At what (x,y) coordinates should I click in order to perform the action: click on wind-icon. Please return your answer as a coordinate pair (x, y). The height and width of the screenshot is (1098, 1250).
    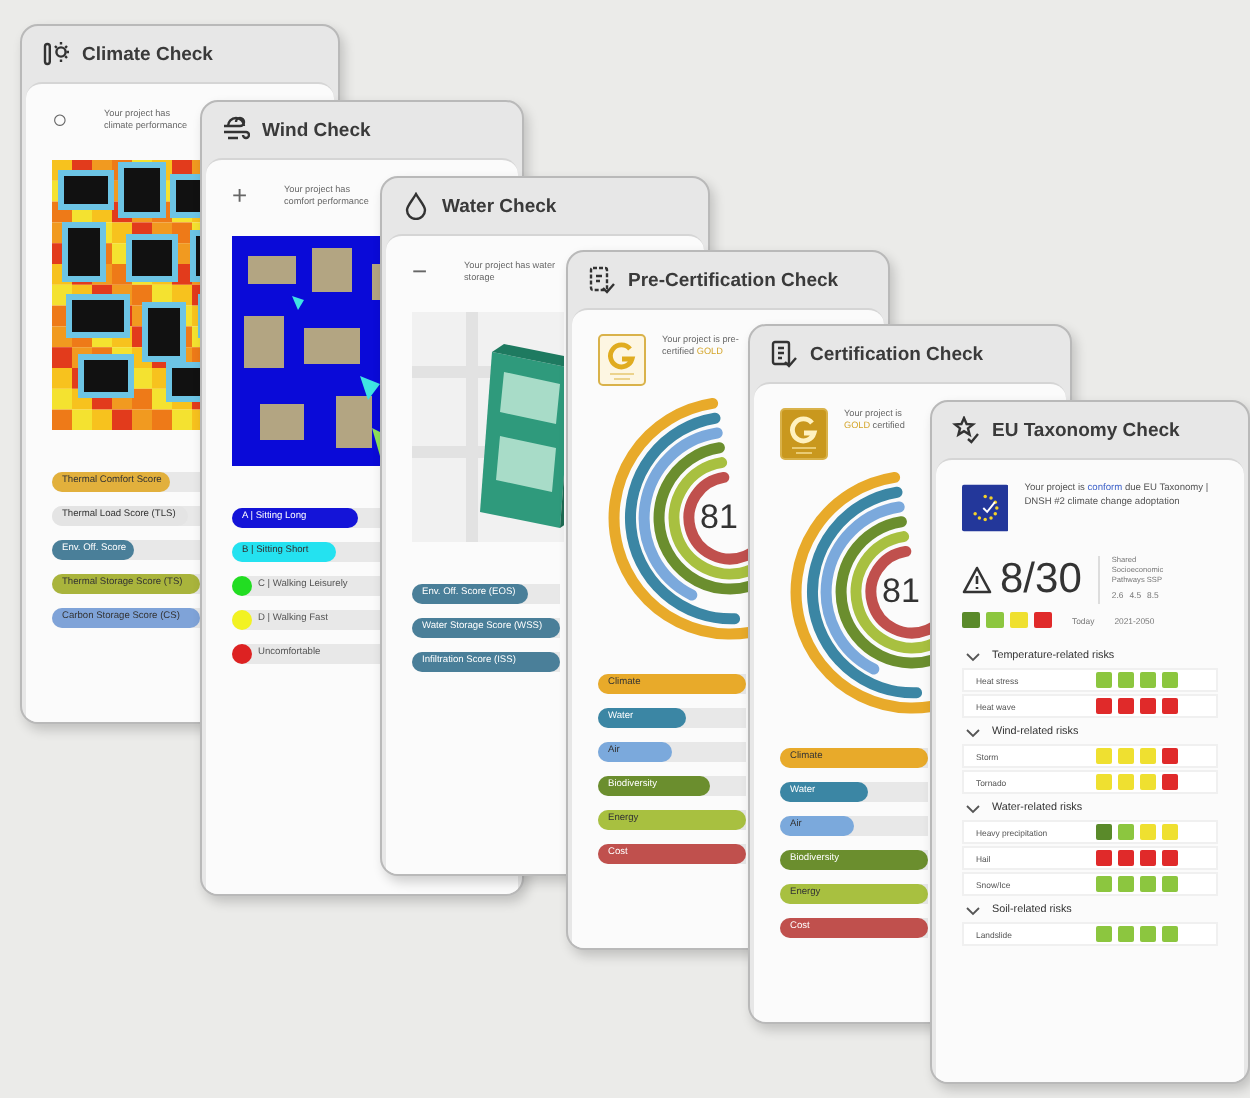
    Looking at the image, I should click on (236, 130).